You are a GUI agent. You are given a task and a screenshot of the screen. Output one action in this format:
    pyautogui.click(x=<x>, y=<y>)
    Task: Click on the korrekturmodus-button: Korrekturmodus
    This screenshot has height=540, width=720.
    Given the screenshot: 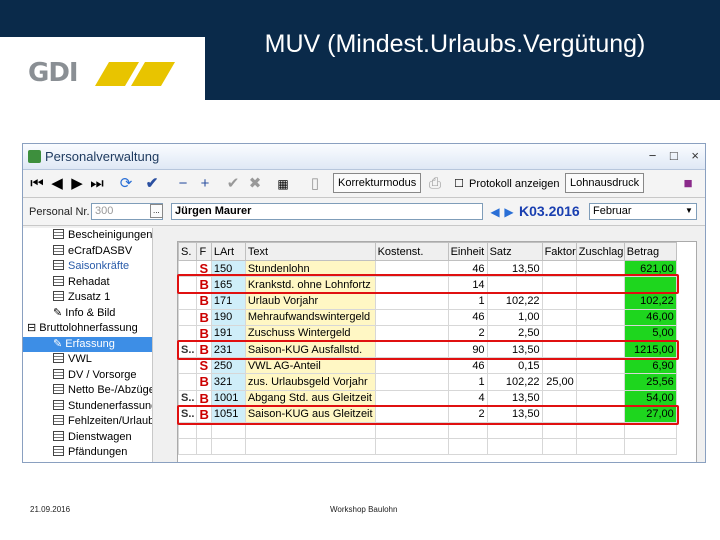 What is the action you would take?
    pyautogui.click(x=377, y=183)
    